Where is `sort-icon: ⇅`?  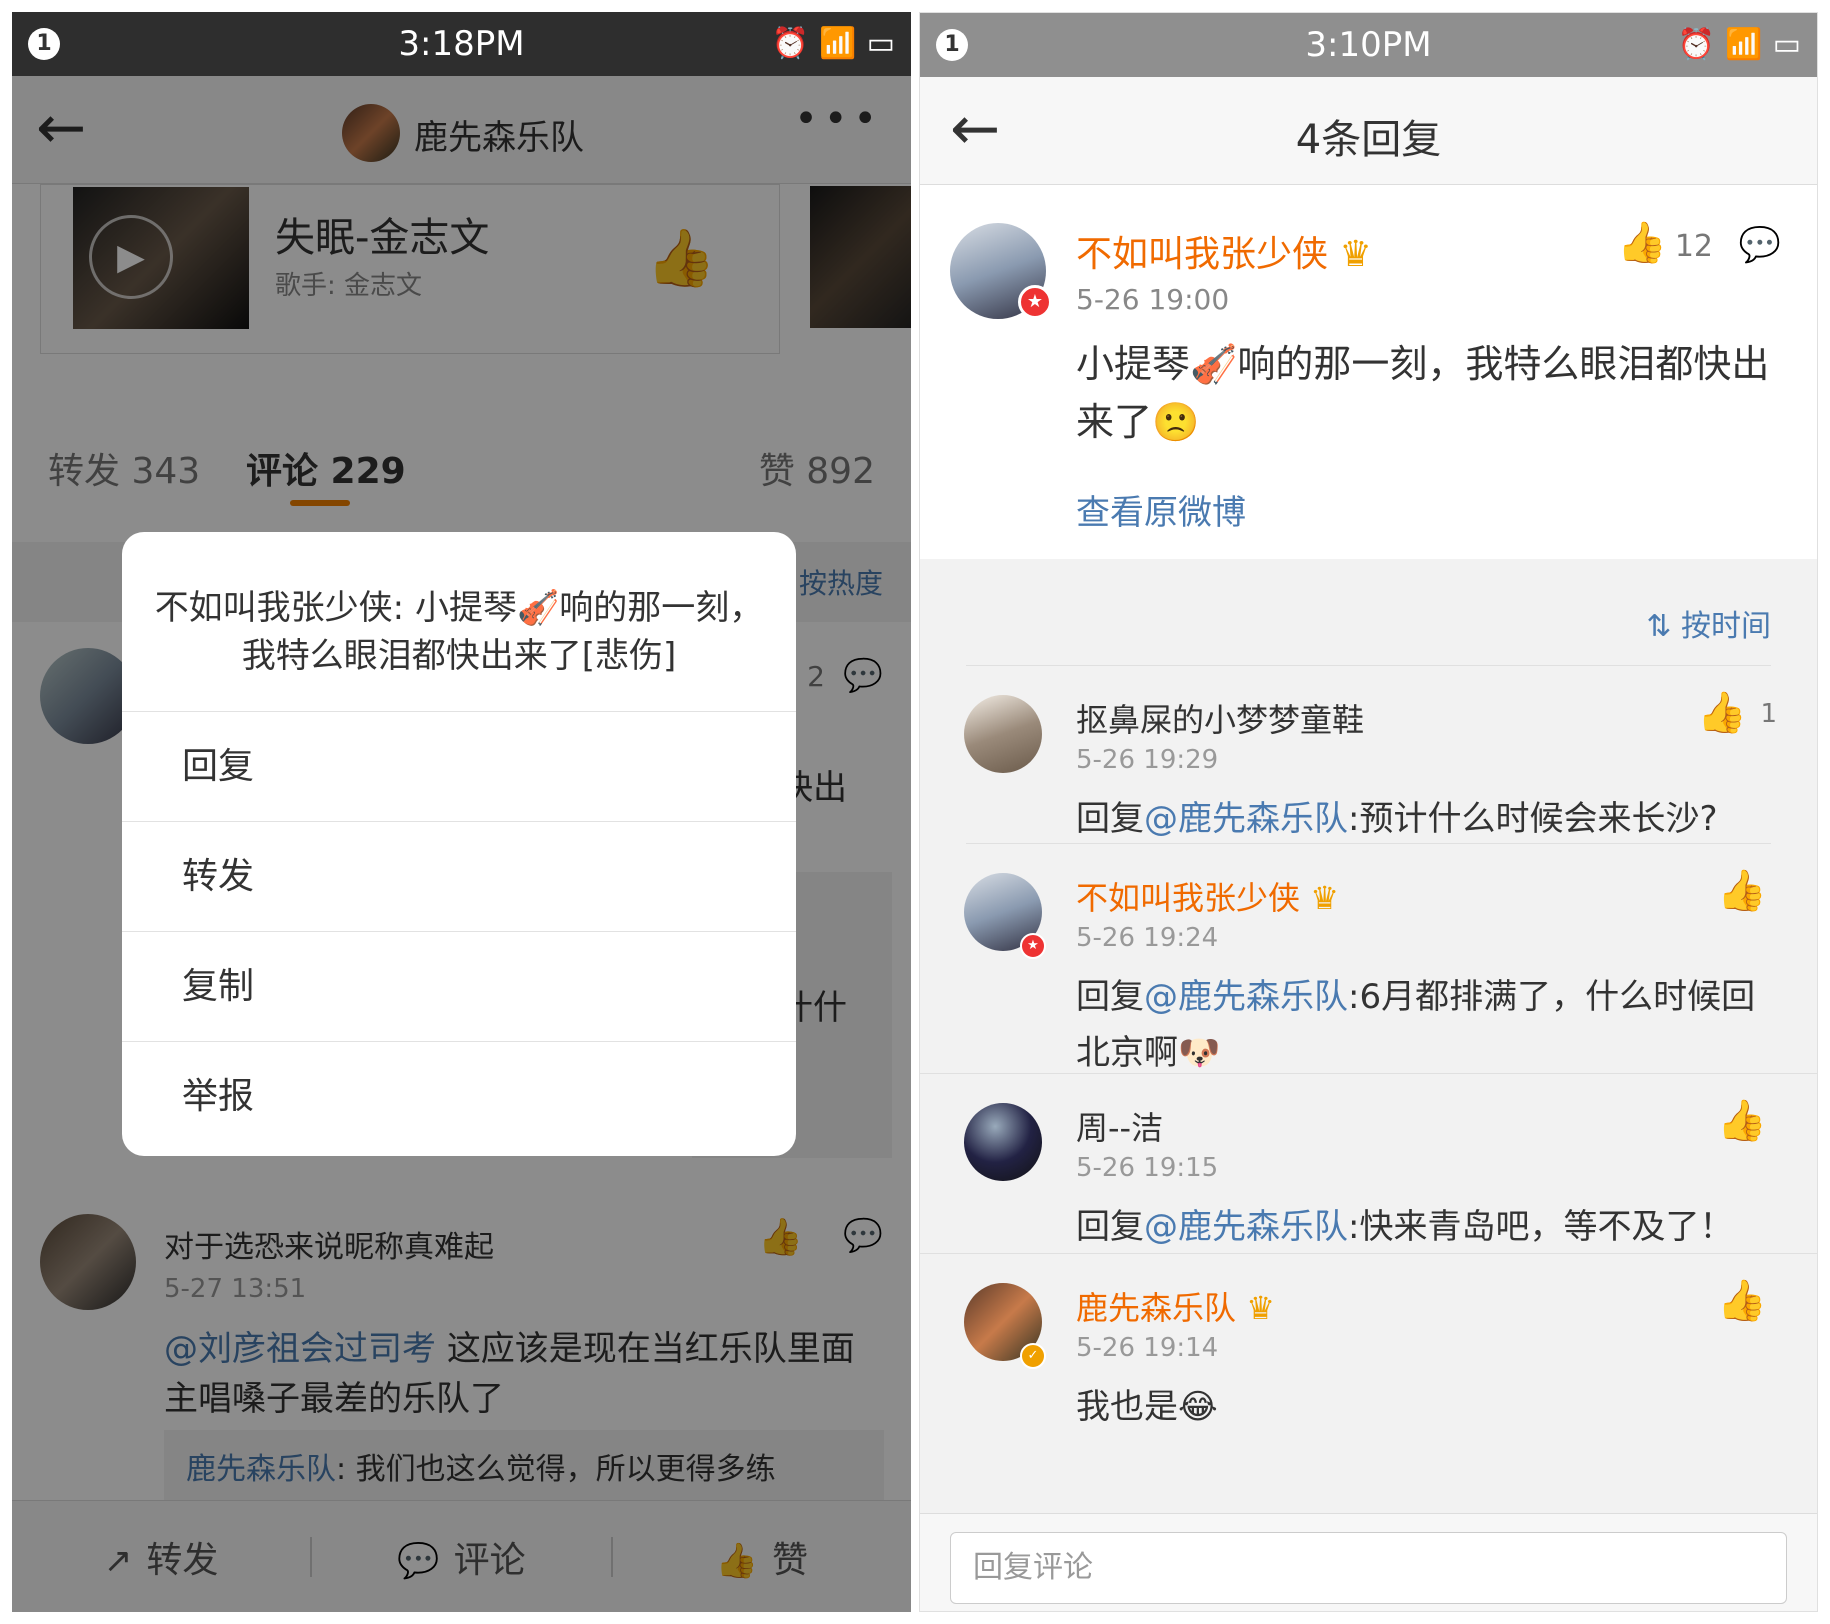 sort-icon: ⇅ is located at coordinates (1659, 626).